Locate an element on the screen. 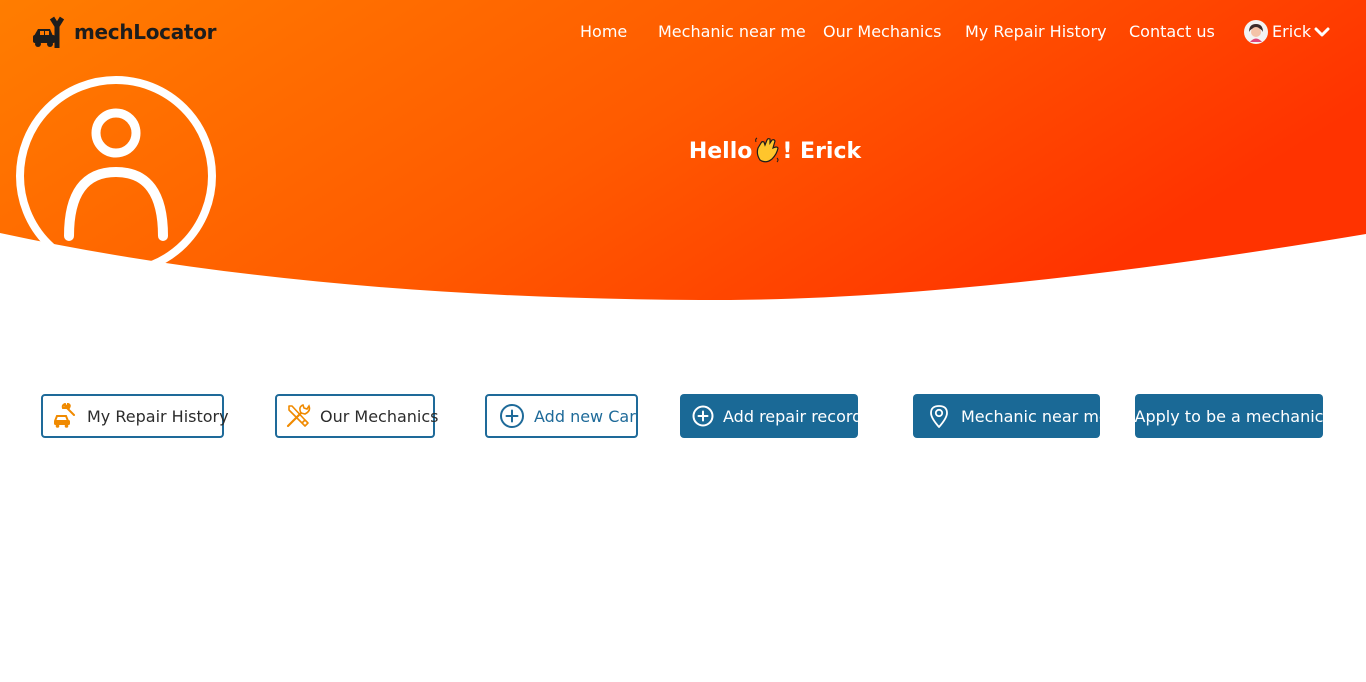  add-new-car-label: Add new Car is located at coordinates (585, 416).